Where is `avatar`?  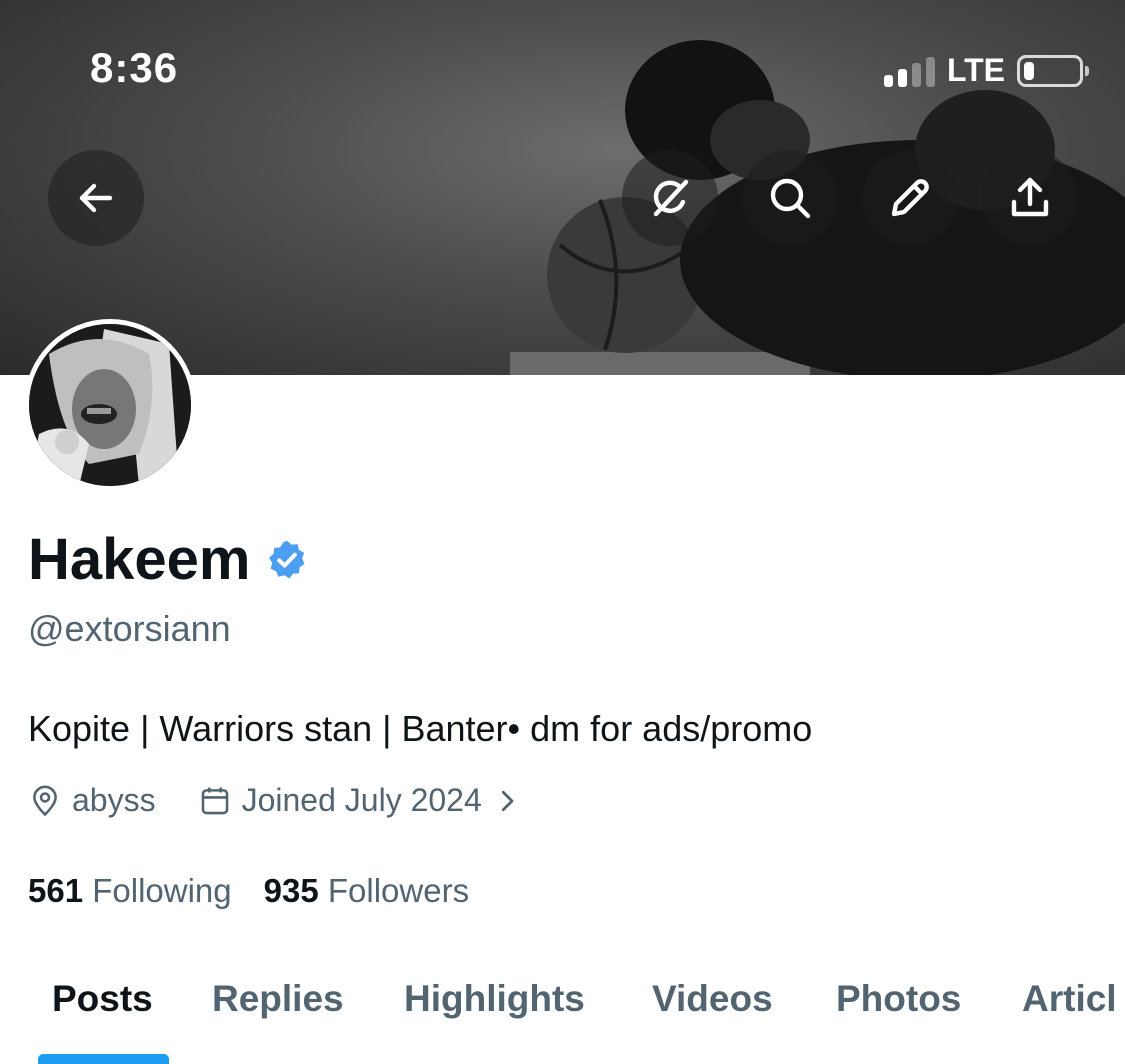
avatar is located at coordinates (110, 405).